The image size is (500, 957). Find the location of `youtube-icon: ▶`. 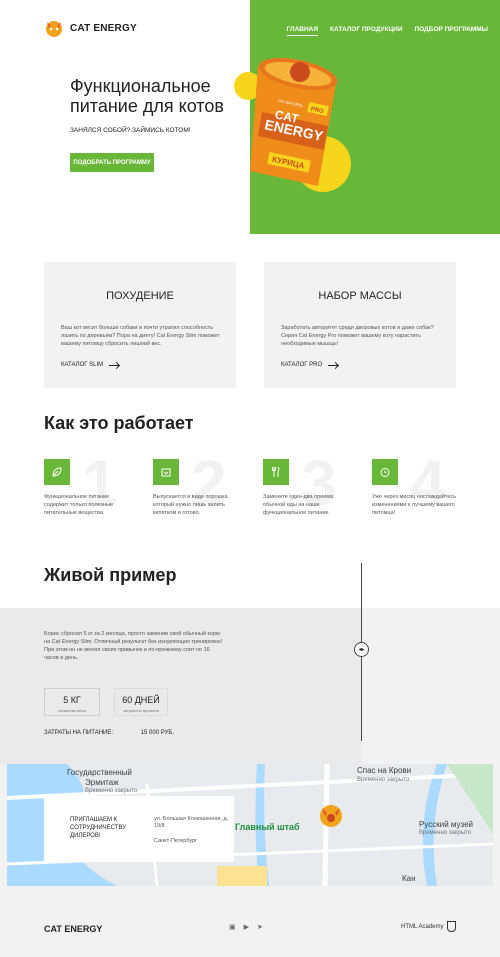

youtube-icon: ▶ is located at coordinates (246, 927).